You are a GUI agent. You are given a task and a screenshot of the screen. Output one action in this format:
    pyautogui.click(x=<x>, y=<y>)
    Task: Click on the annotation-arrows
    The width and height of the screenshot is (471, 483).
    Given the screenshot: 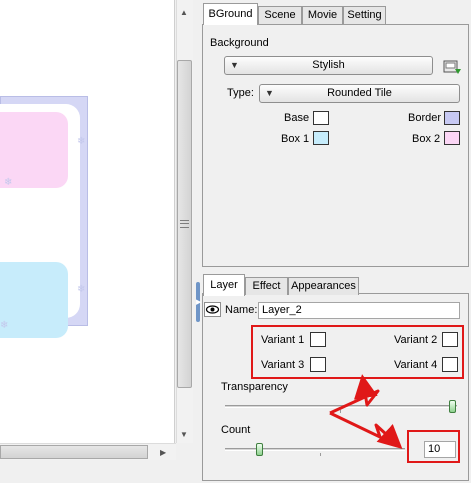 What is the action you would take?
    pyautogui.click(x=366, y=412)
    